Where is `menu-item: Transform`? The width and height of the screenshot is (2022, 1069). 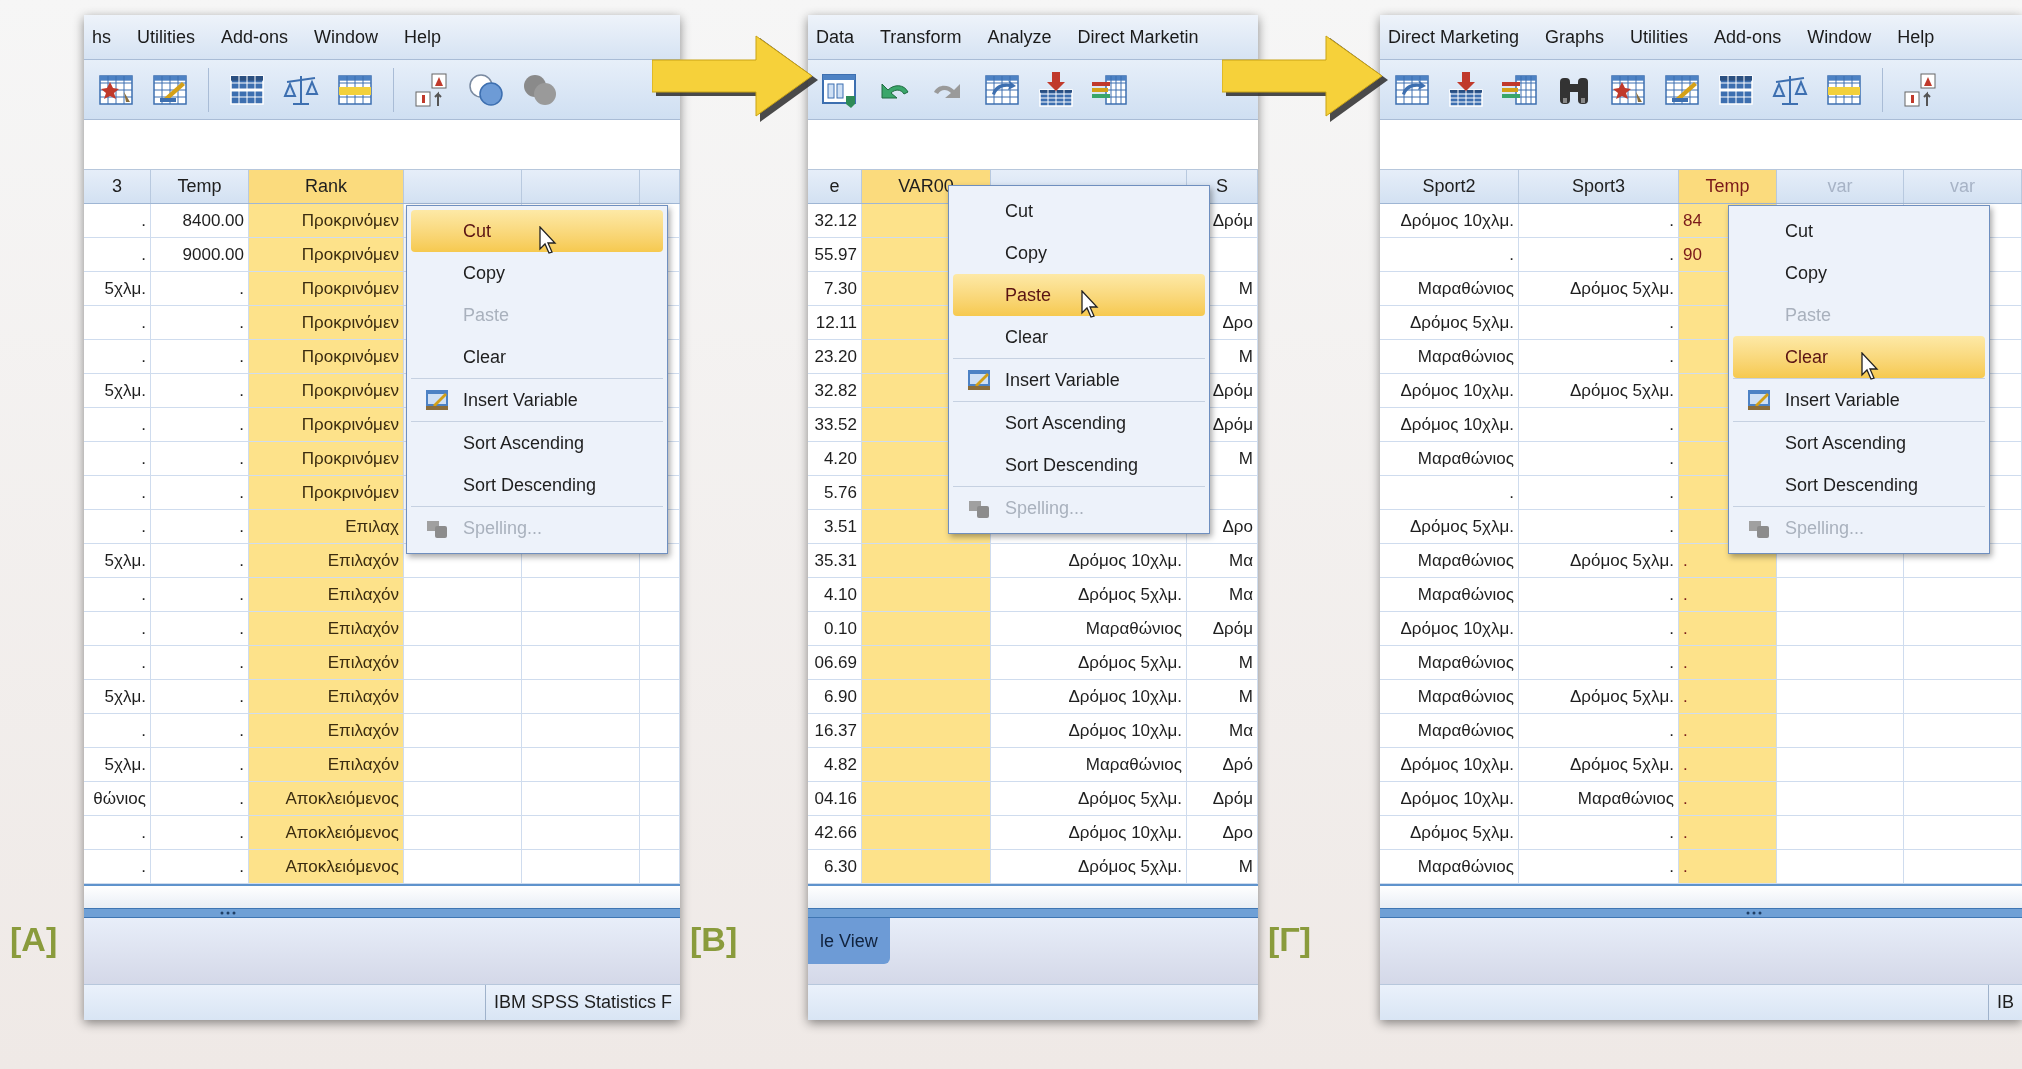
menu-item: Transform is located at coordinates (921, 37).